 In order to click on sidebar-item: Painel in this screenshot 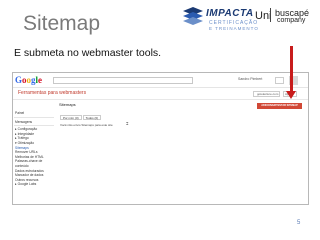, I will do `click(34, 113)`.